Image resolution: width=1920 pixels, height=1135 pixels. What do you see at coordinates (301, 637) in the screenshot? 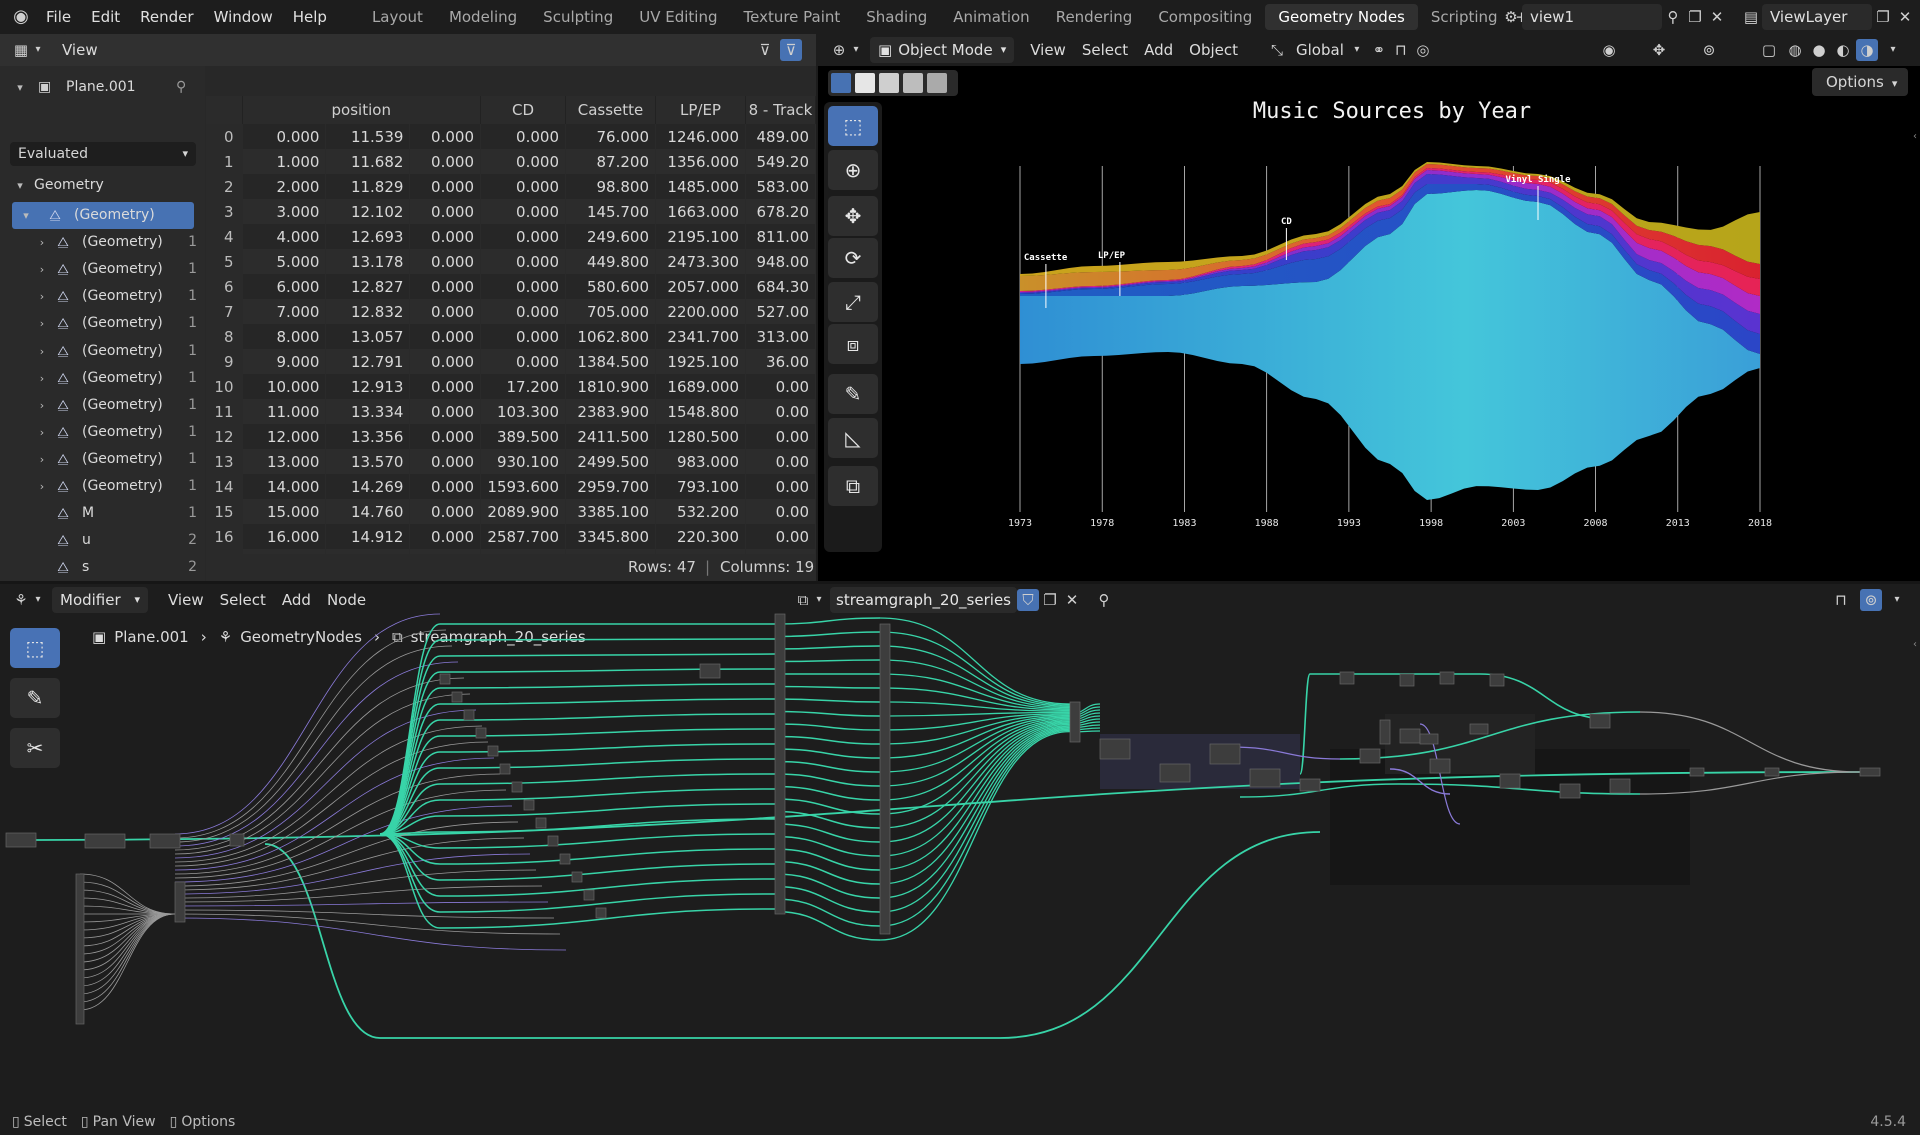
I see `breadcrumb-item-modifier: GeometryNodes` at bounding box center [301, 637].